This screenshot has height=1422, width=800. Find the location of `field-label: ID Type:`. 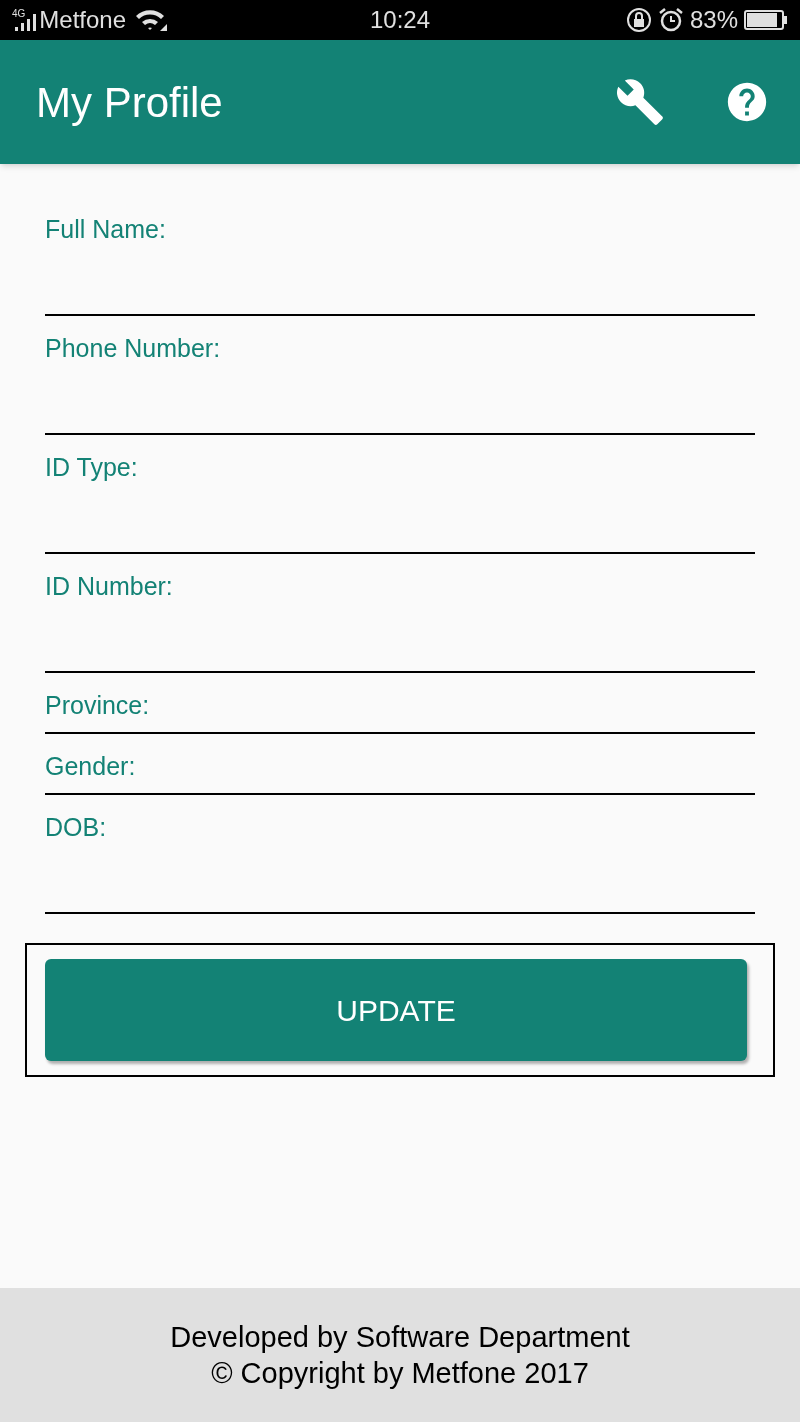

field-label: ID Type: is located at coordinates (91, 467).